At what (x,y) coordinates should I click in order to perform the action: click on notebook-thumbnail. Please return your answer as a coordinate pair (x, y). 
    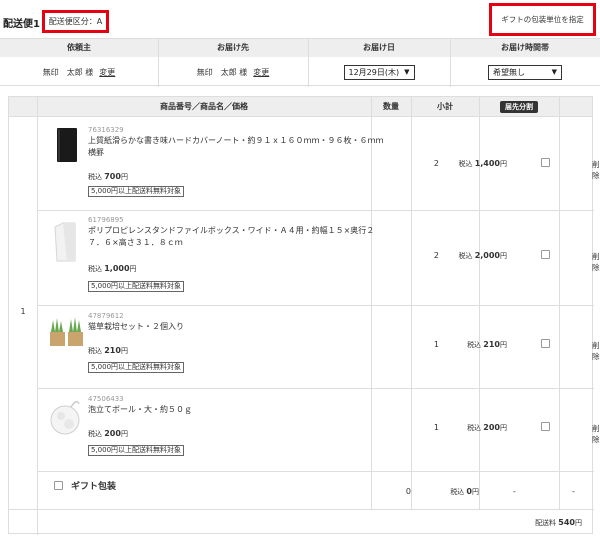
    Looking at the image, I should click on (67, 145).